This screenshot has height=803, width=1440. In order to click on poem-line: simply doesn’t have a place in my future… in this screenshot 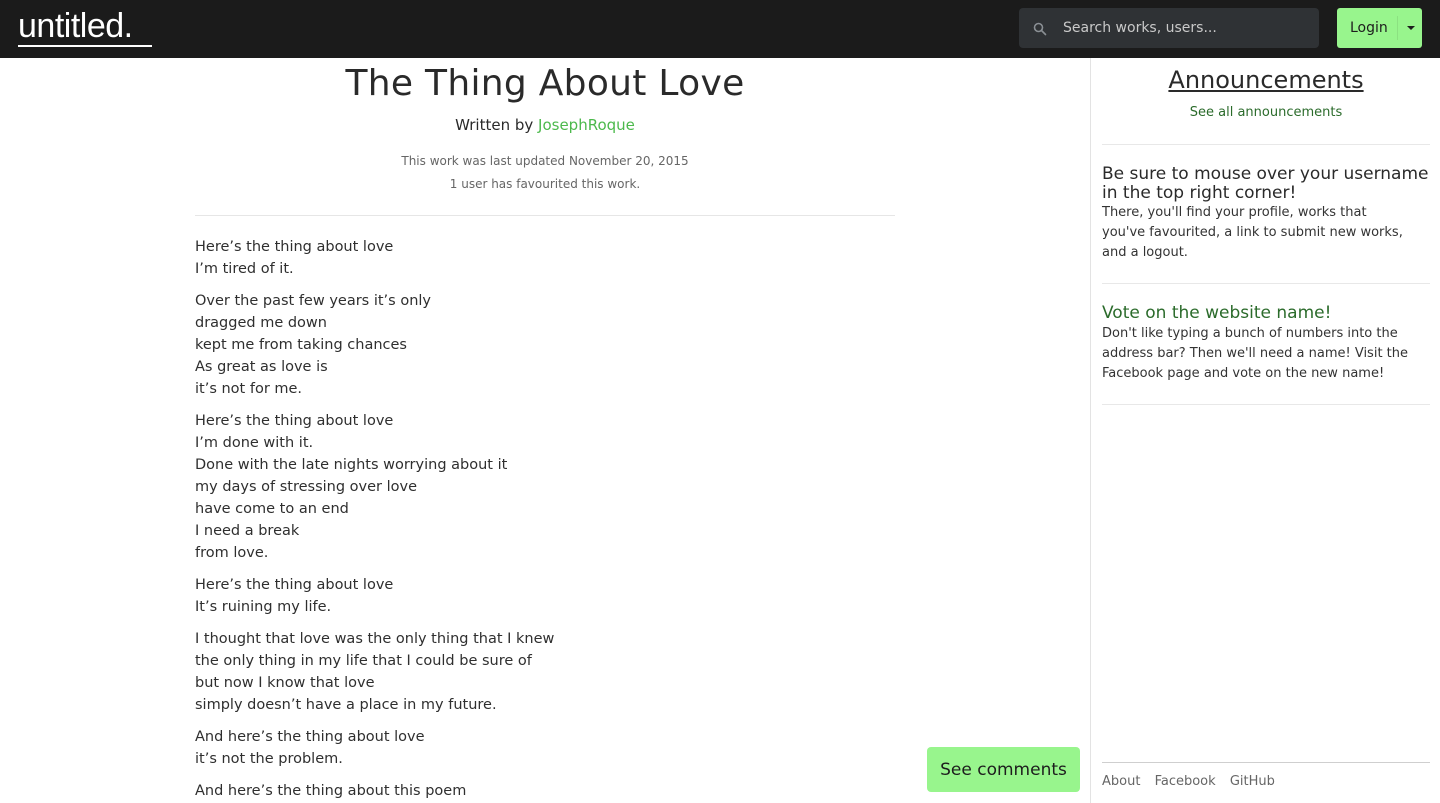, I will do `click(346, 705)`.